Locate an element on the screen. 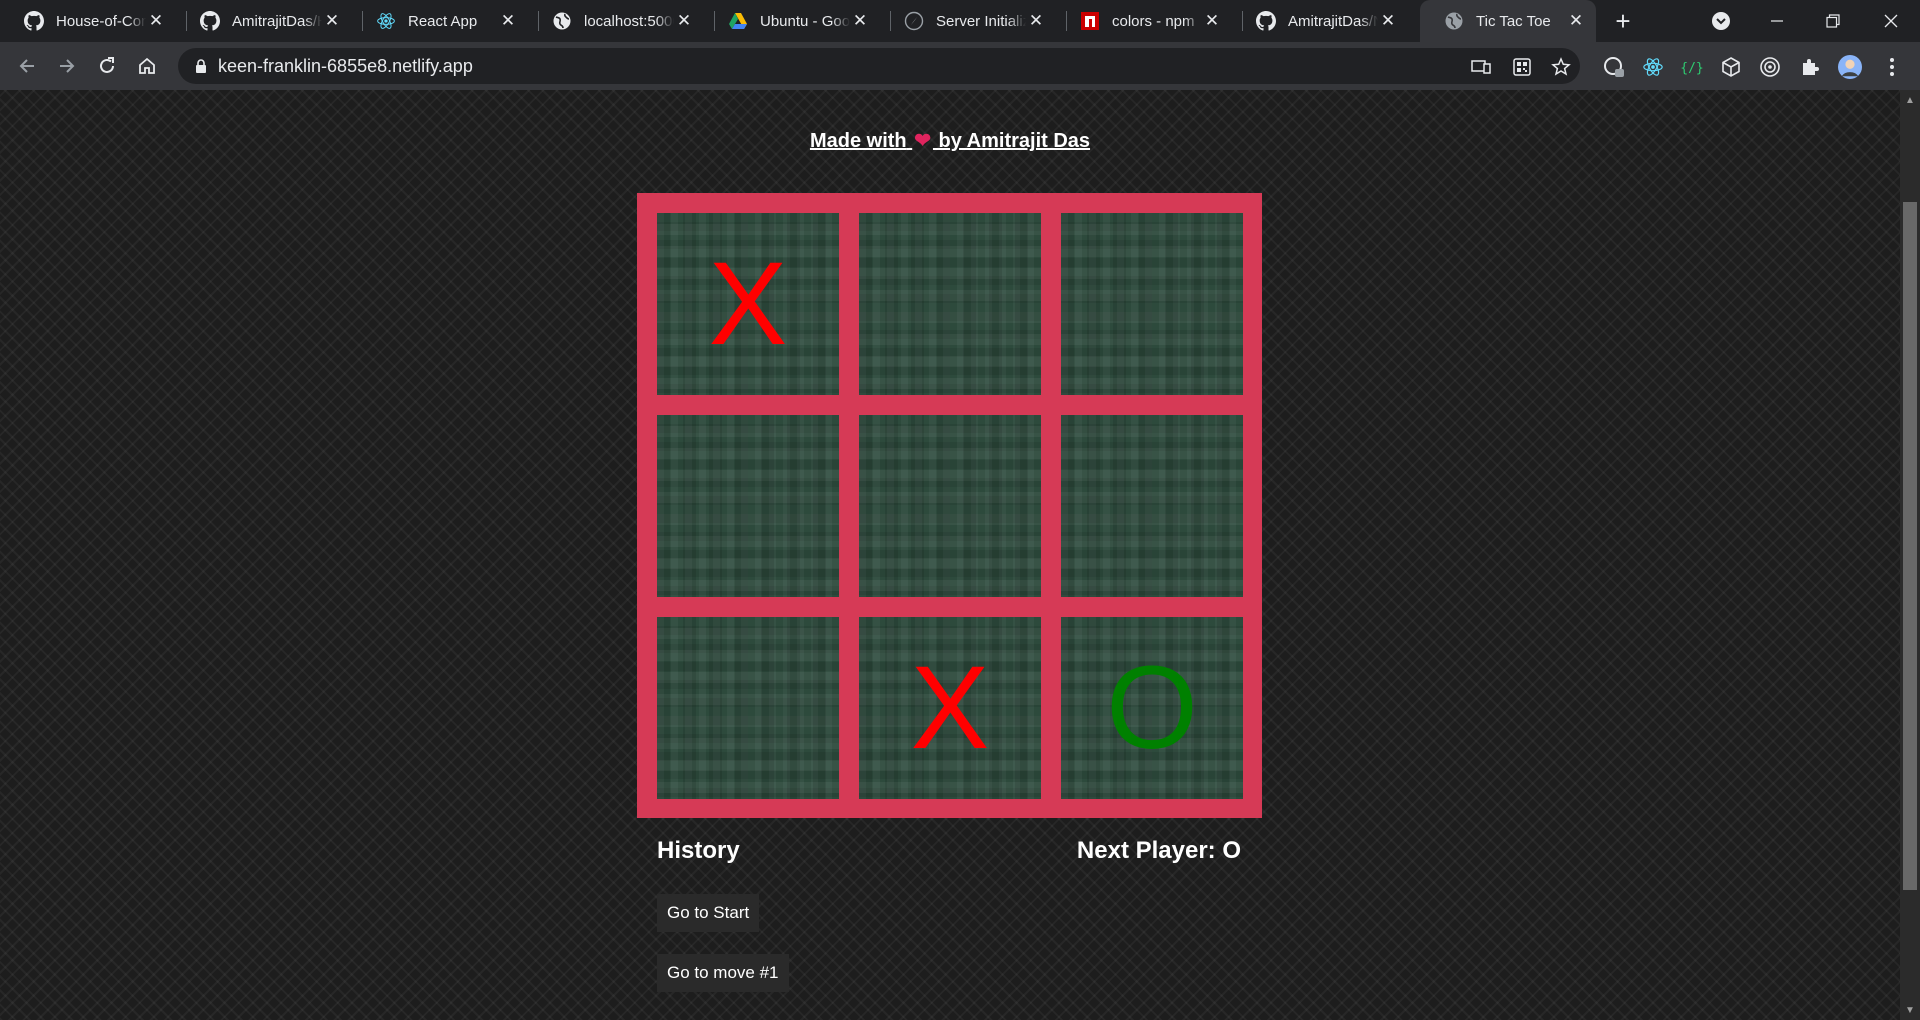 This screenshot has height=1020, width=1920. qr-code-icon is located at coordinates (1522, 67).